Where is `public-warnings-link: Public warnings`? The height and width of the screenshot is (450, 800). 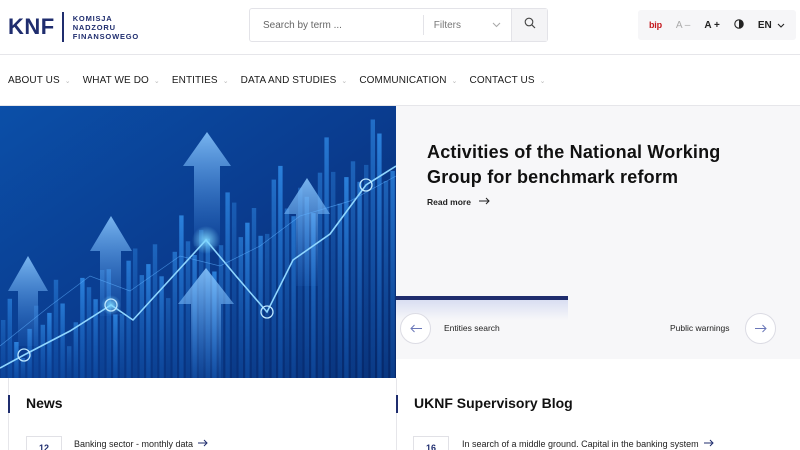
public-warnings-link: Public warnings is located at coordinates (700, 328).